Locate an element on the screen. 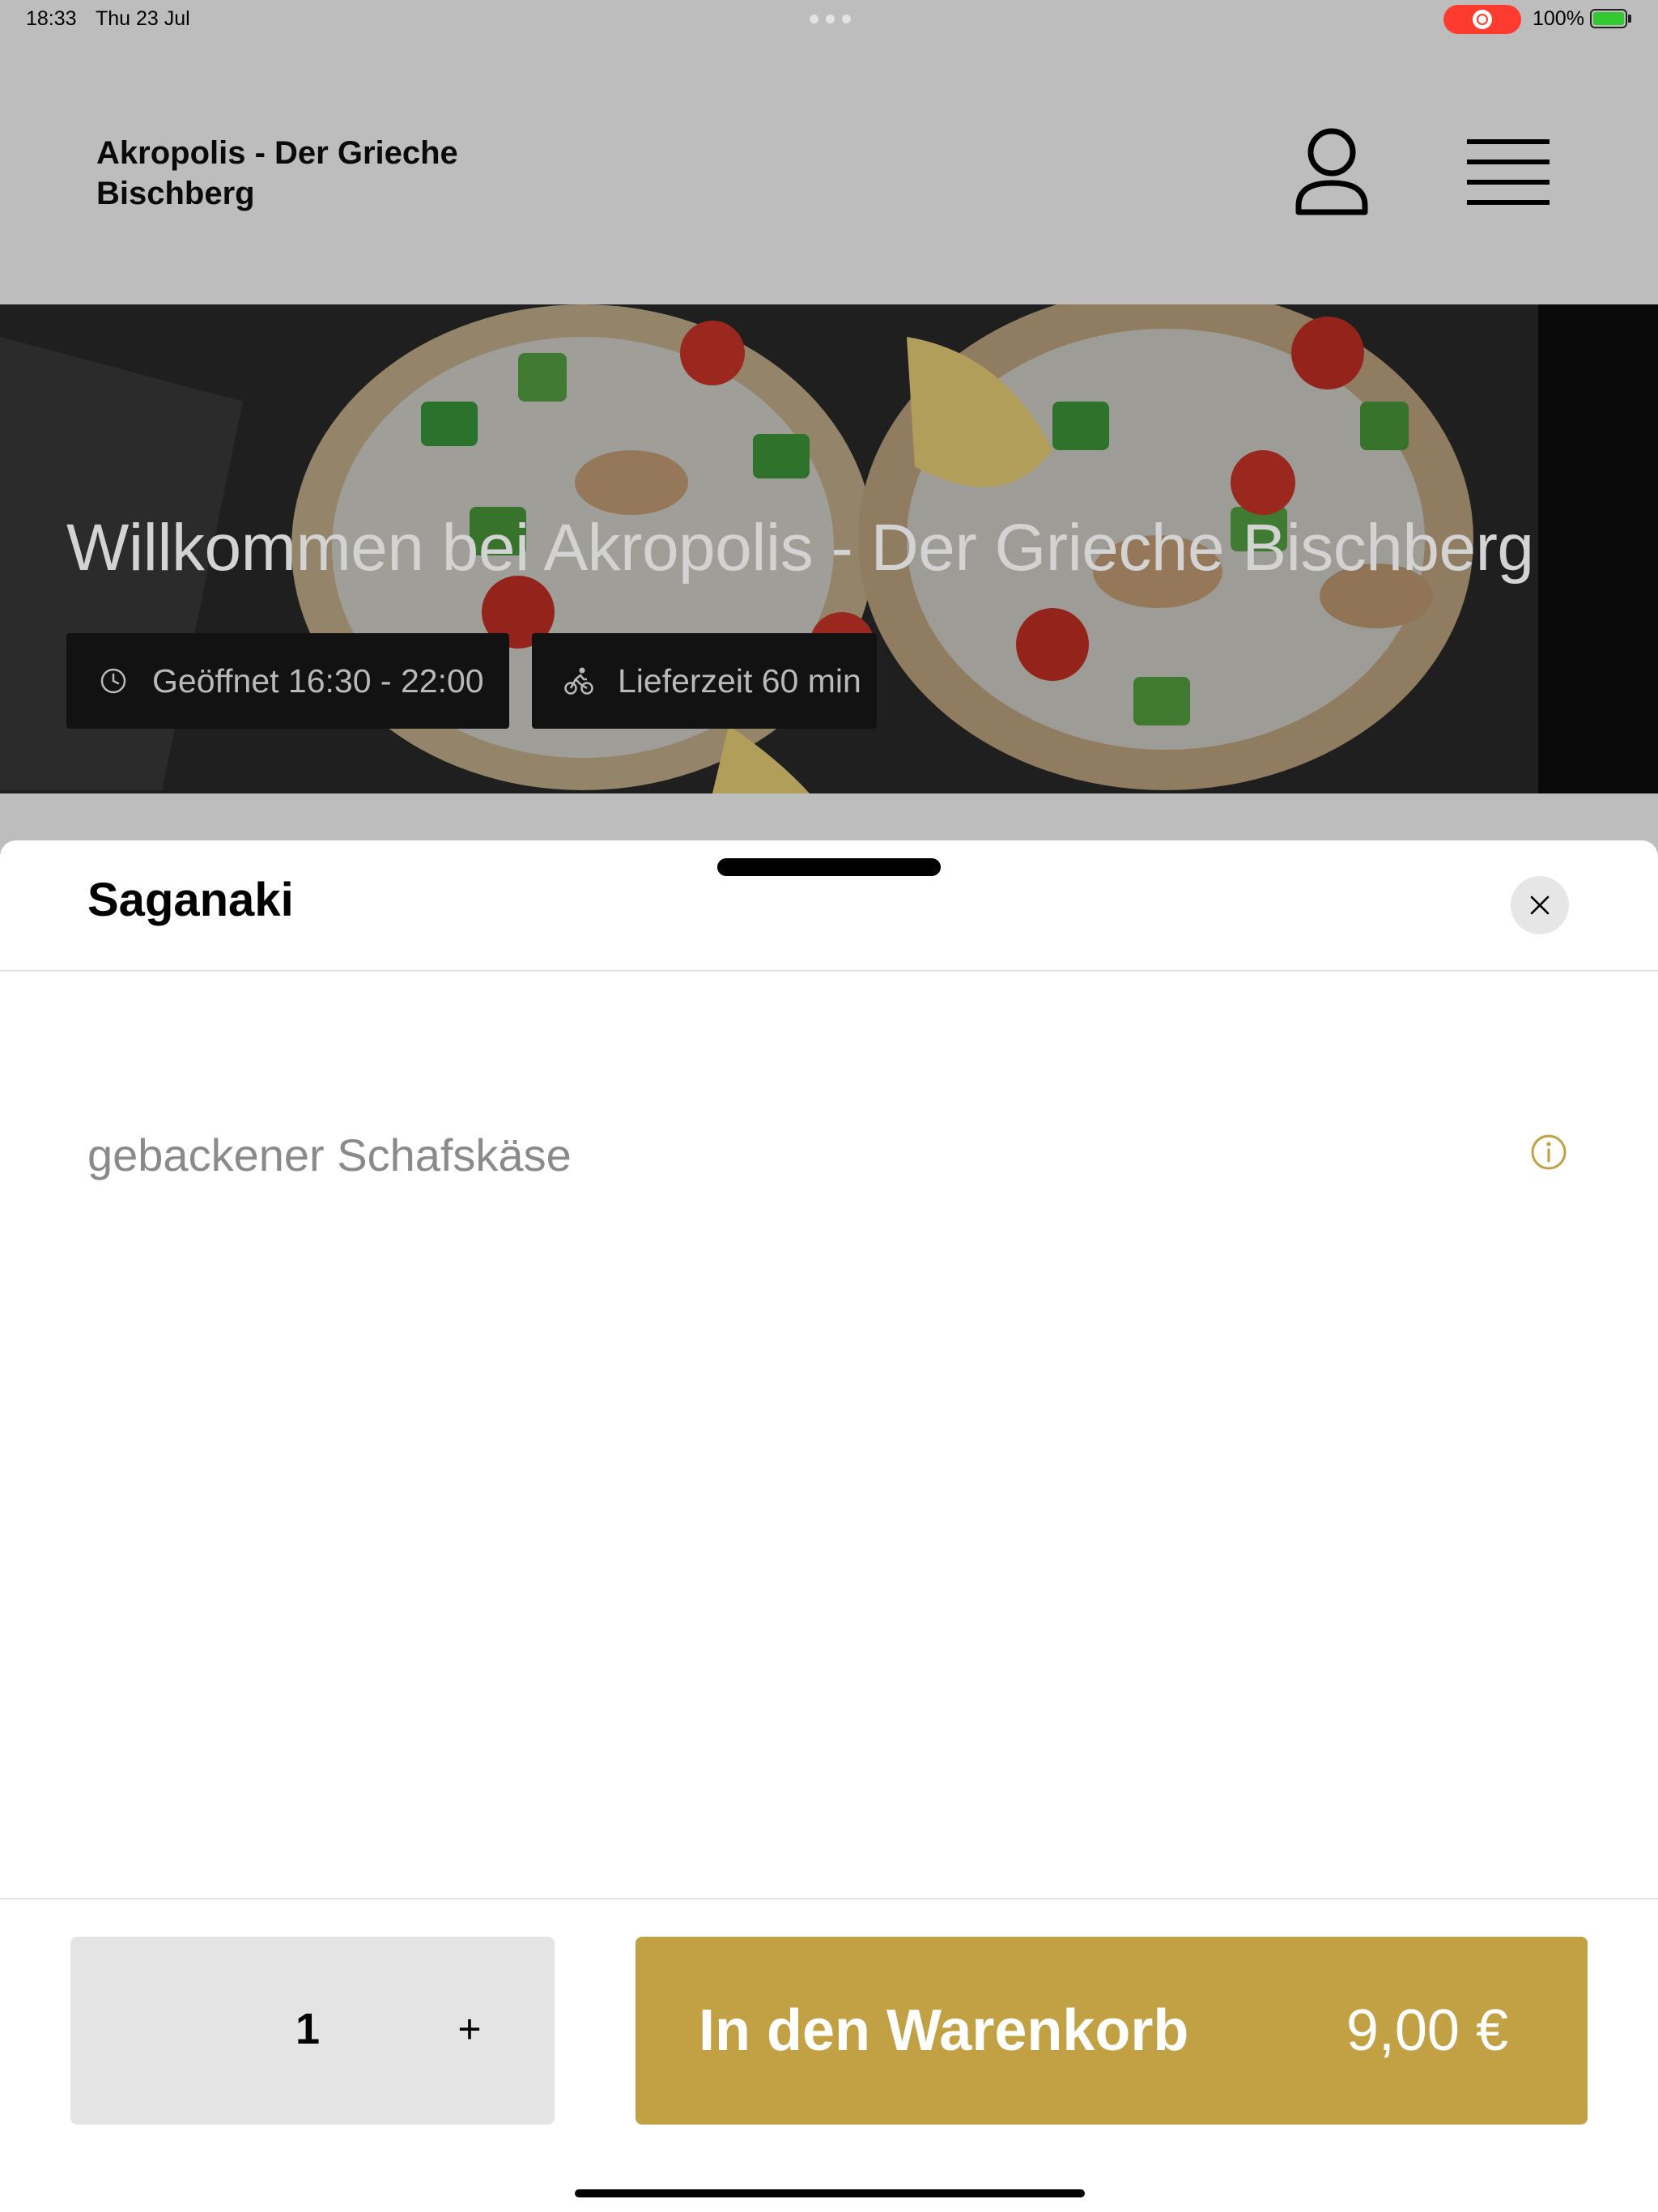 Image resolution: width=1658 pixels, height=2212 pixels. status-time: 18:33 is located at coordinates (51, 19).